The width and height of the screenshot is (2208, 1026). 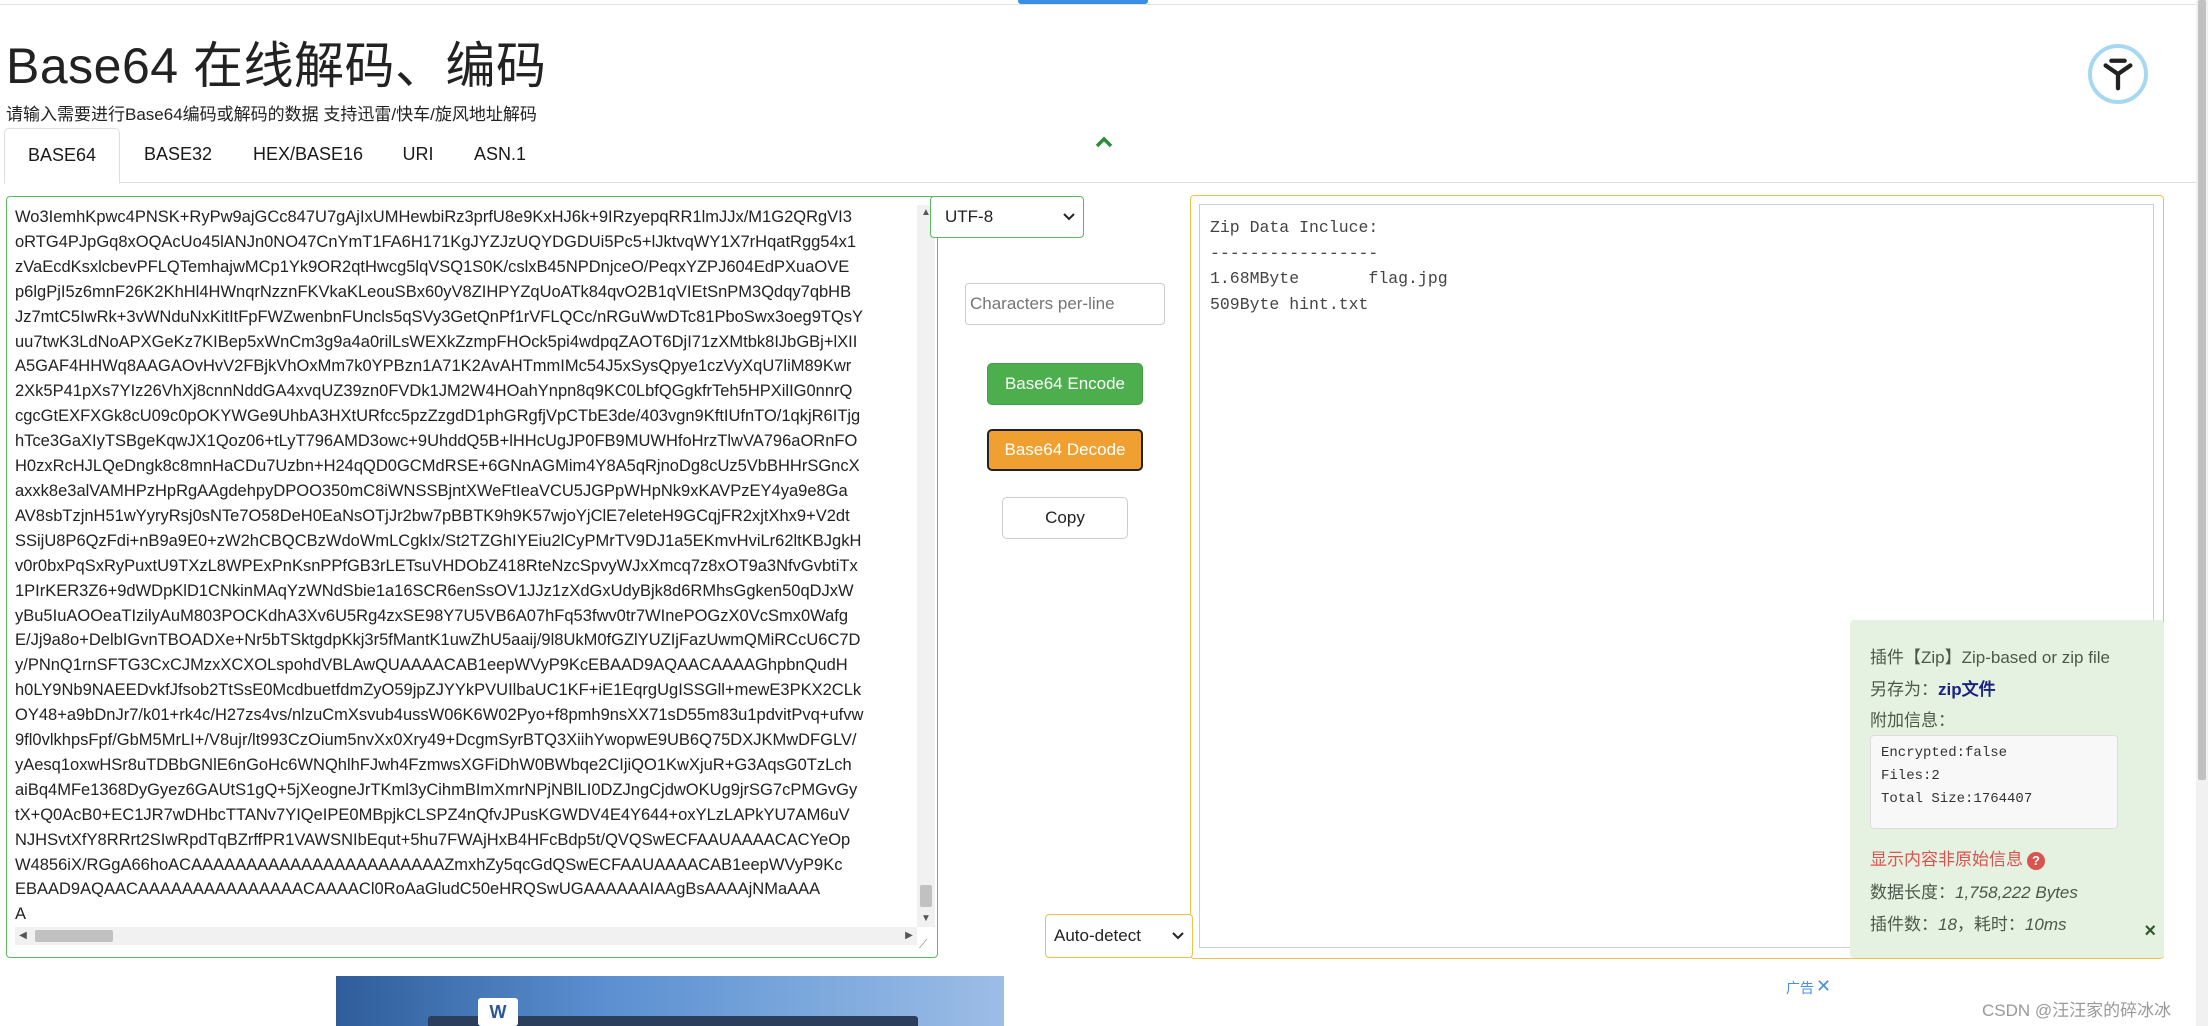 What do you see at coordinates (969, 216) in the screenshot?
I see `charset-selected-value: UTF-8` at bounding box center [969, 216].